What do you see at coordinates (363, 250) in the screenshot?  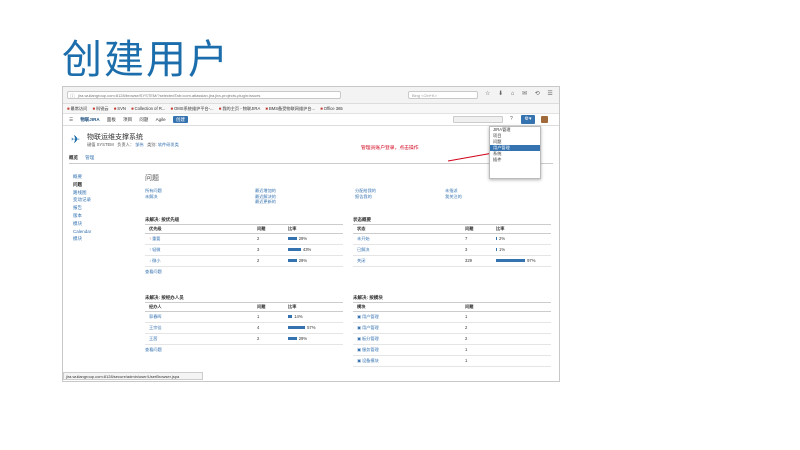 I see `status-link: 已解决` at bounding box center [363, 250].